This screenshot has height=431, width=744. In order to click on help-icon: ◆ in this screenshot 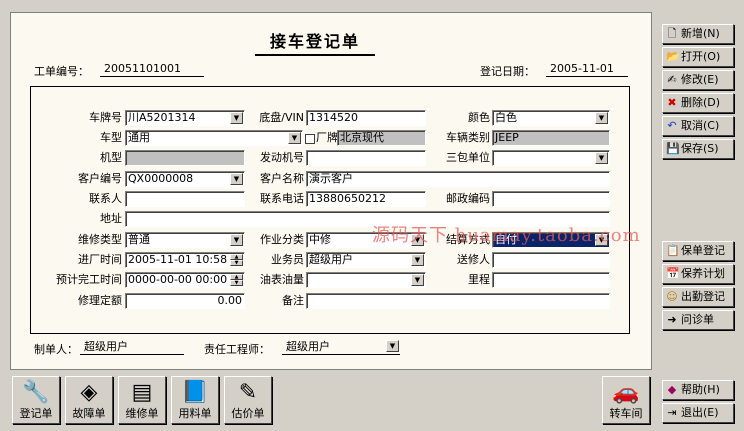, I will do `click(672, 389)`.